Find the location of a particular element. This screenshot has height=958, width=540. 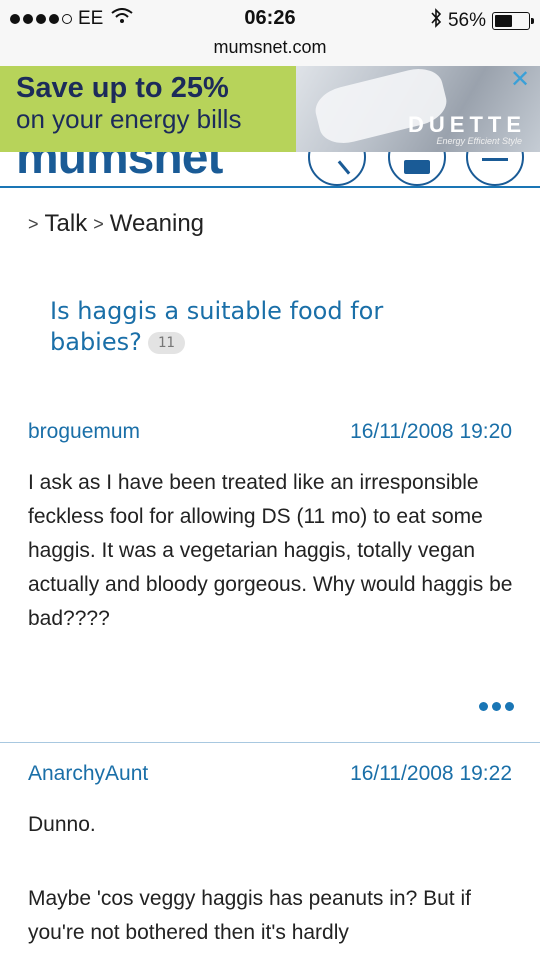

post-divider is located at coordinates (270, 742).